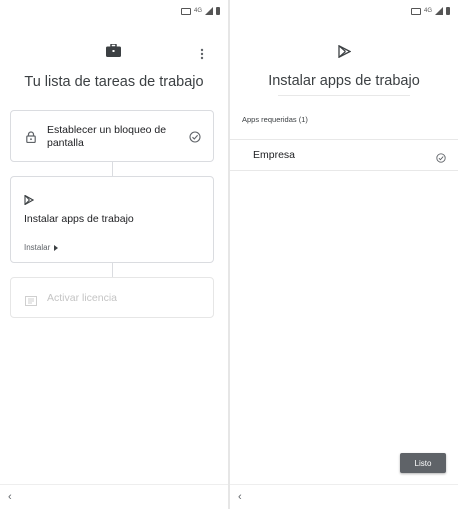 Image resolution: width=458 pixels, height=509 pixels. What do you see at coordinates (344, 170) in the screenshot?
I see `list-divider` at bounding box center [344, 170].